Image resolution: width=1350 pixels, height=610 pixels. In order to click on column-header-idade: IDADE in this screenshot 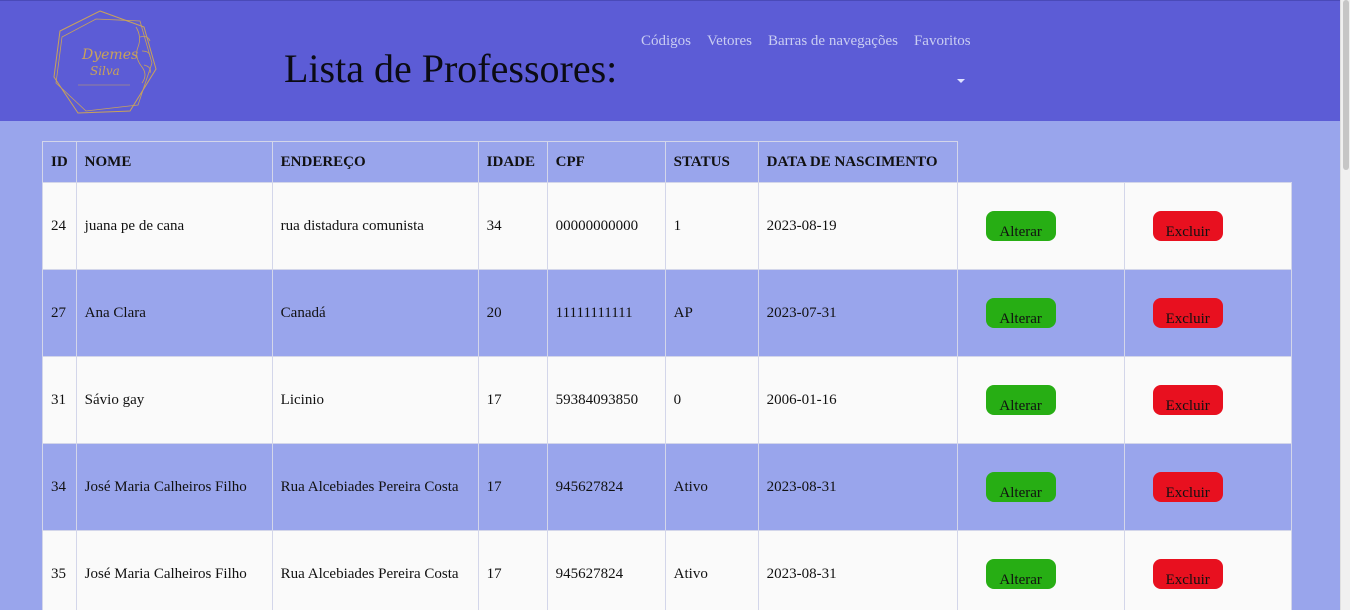, I will do `click(512, 162)`.